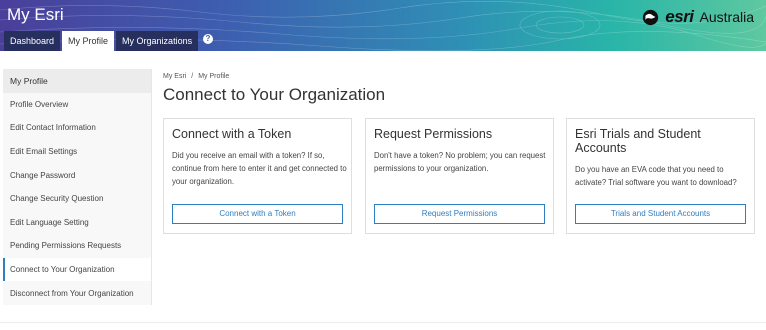  Describe the element at coordinates (257, 214) in the screenshot. I see `connect-with-token-button: Connect with a Token` at that location.